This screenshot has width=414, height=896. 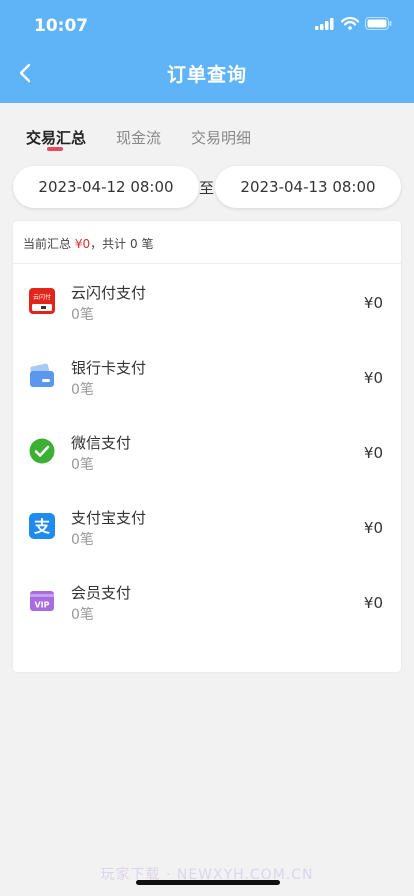 I want to click on summary-bar: 当前汇总 ¥0，共计 0 笔, so click(x=207, y=242).